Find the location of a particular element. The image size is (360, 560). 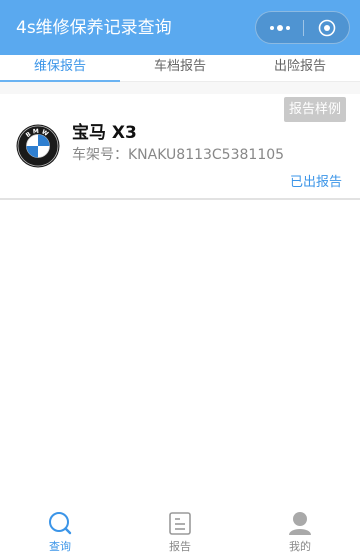

bottom-tab-bar: 查询 报告 我的 is located at coordinates (180, 532).